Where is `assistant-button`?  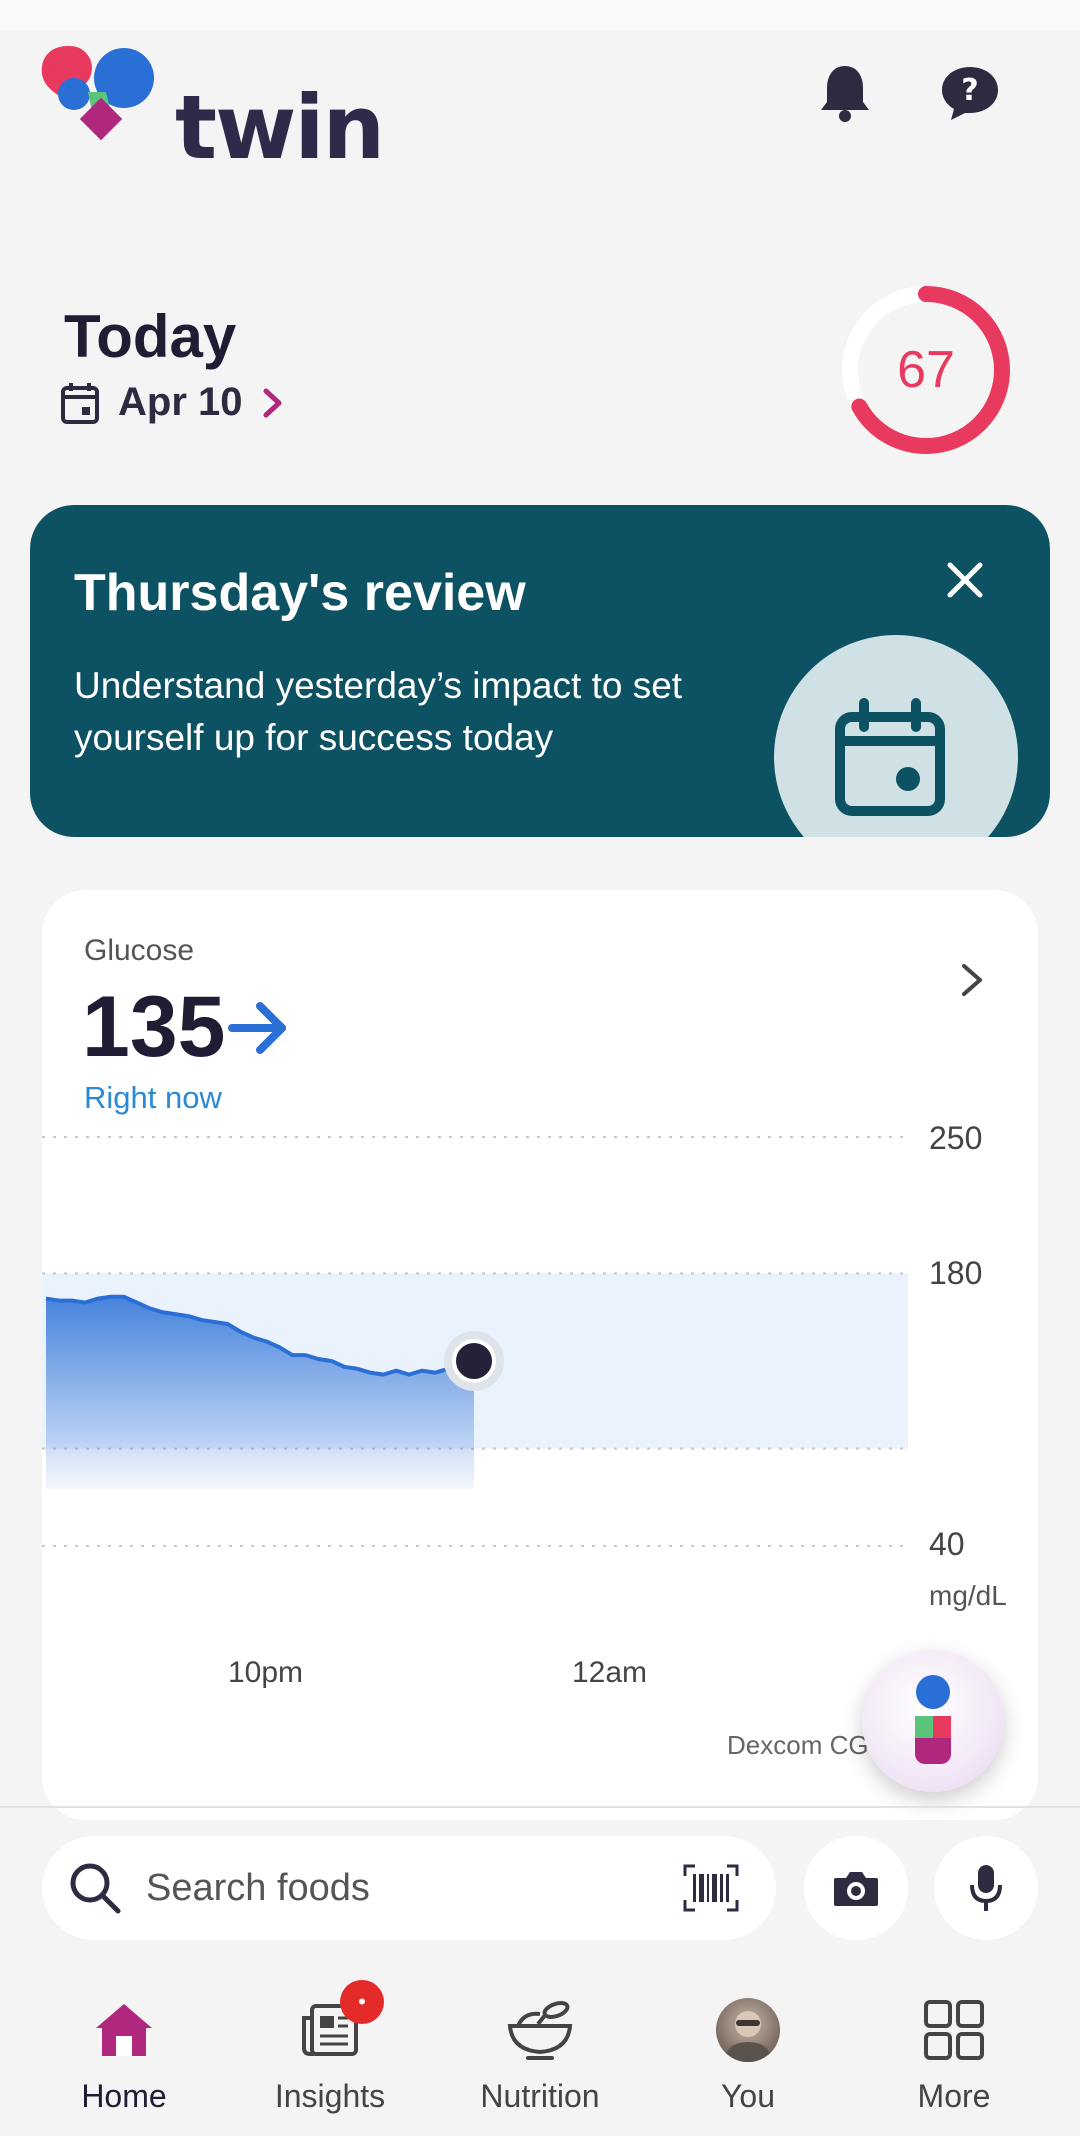 assistant-button is located at coordinates (933, 1721).